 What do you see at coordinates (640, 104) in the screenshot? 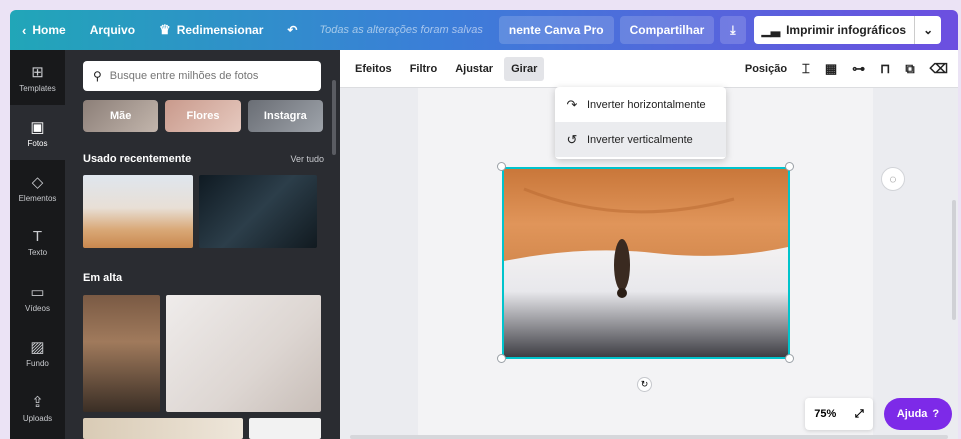
I see `flip-horizontal-option: ↷ Inverter horizontalmente` at bounding box center [640, 104].